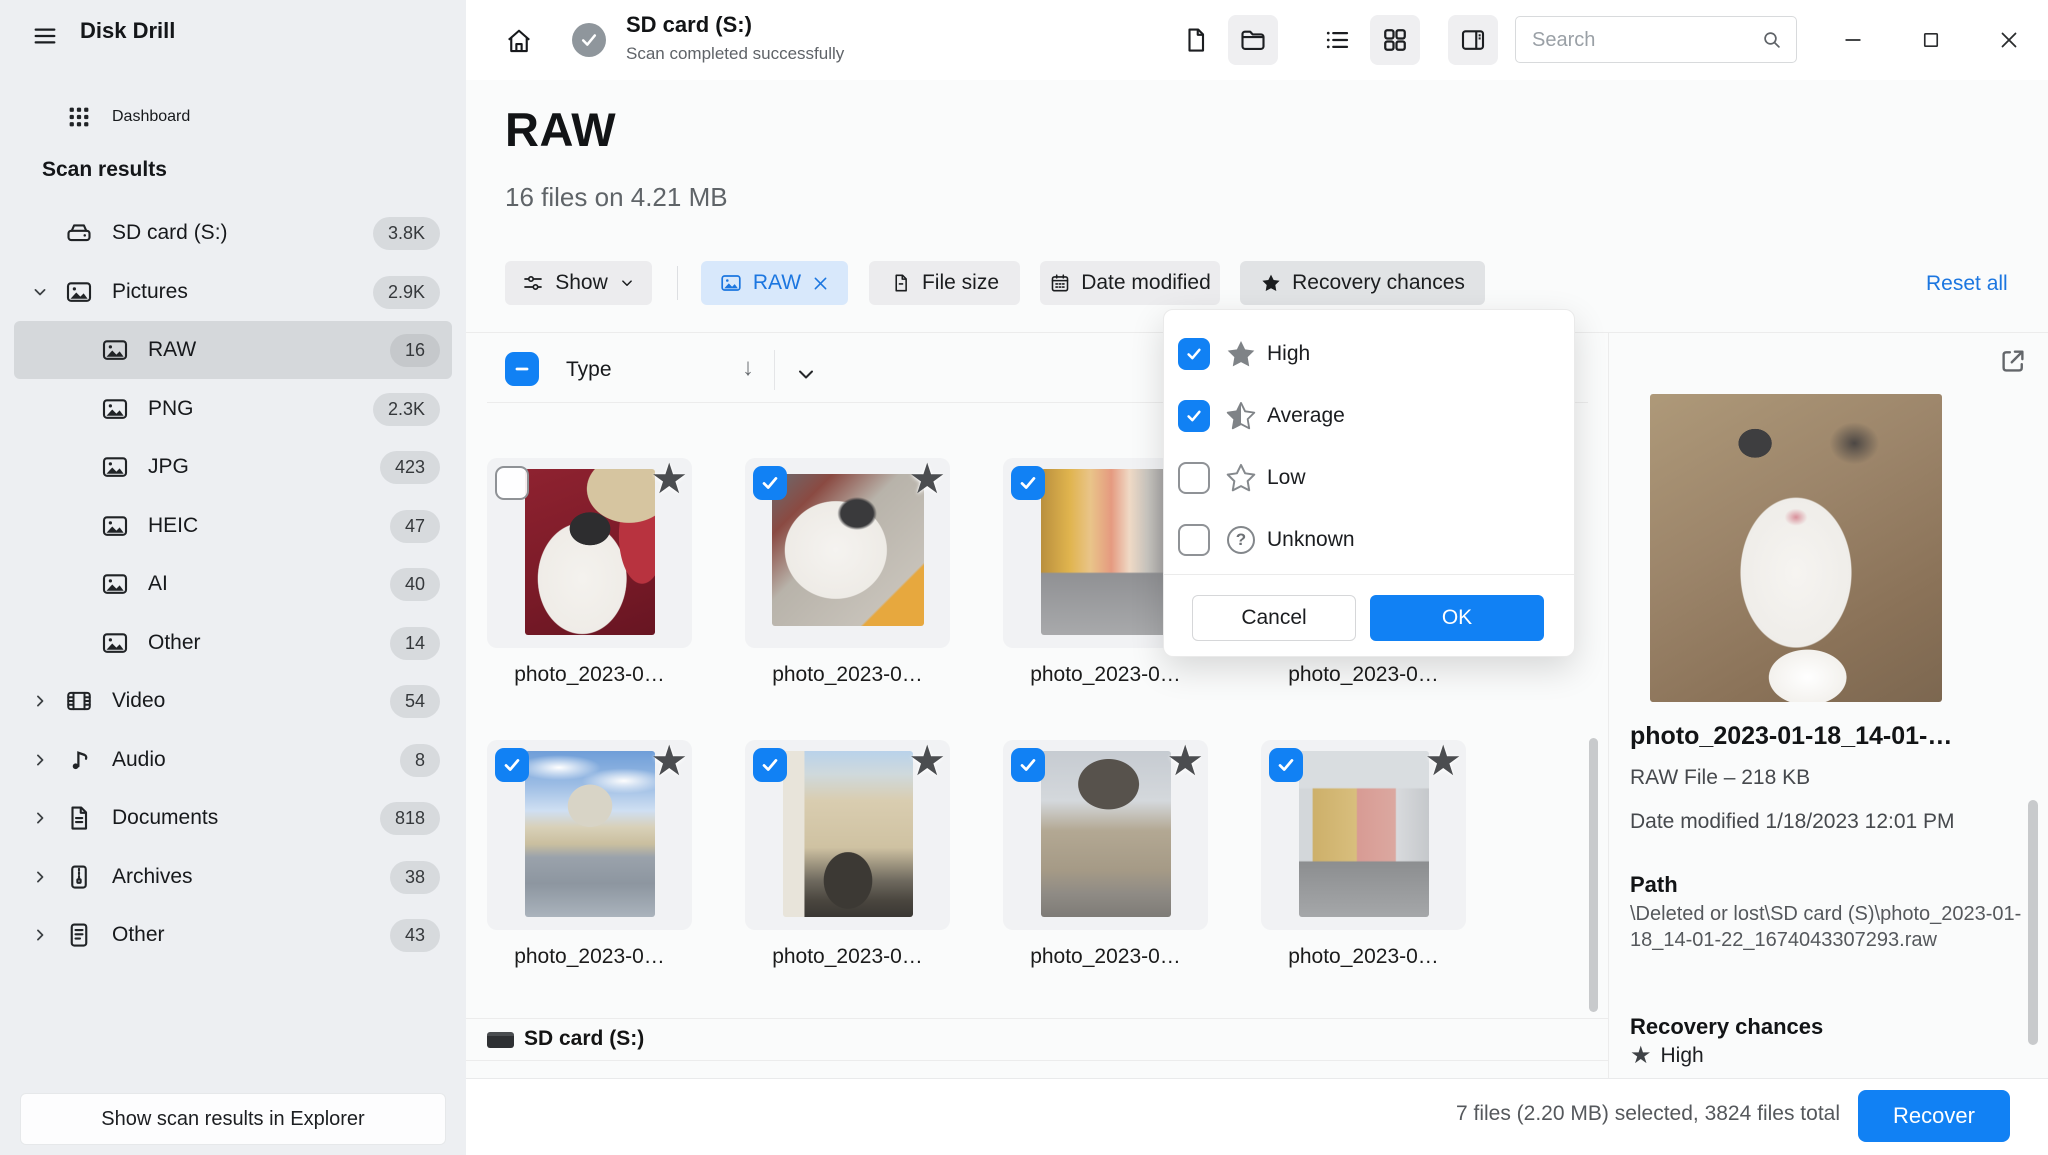  Describe the element at coordinates (79, 760) in the screenshot. I see `audio-icon` at that location.